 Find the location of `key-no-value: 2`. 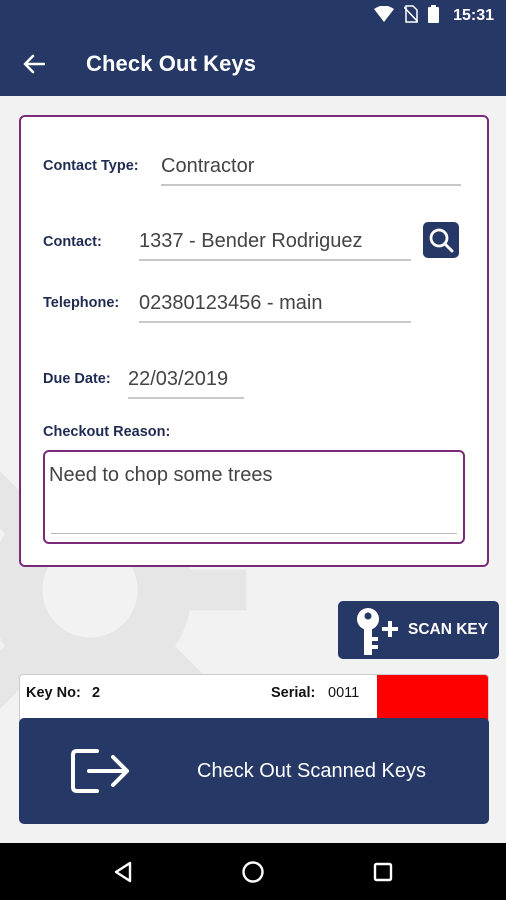

key-no-value: 2 is located at coordinates (96, 693).